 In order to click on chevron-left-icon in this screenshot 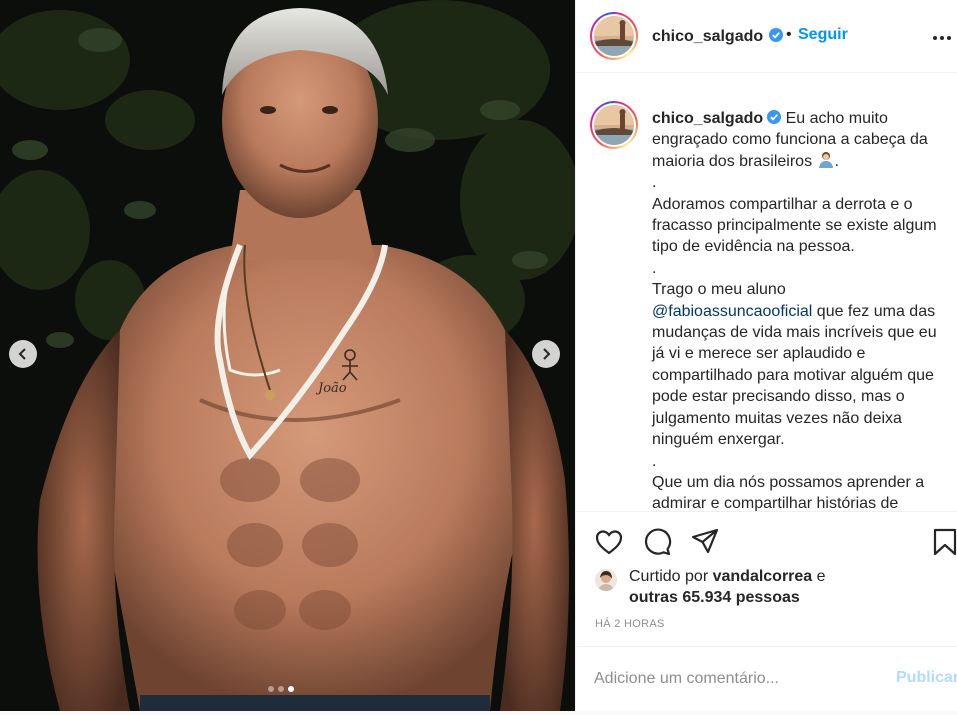, I will do `click(22, 354)`.